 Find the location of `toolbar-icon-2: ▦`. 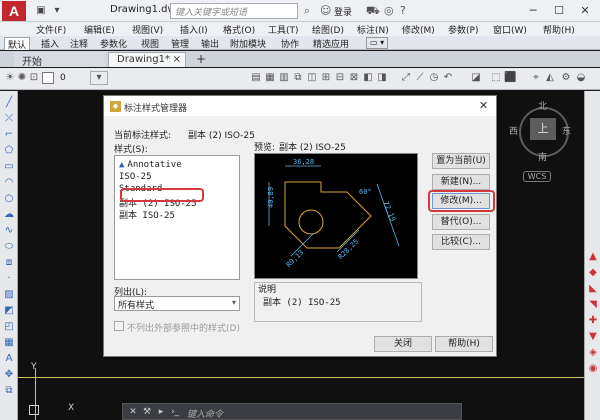

toolbar-icon-2: ▦ is located at coordinates (270, 78).